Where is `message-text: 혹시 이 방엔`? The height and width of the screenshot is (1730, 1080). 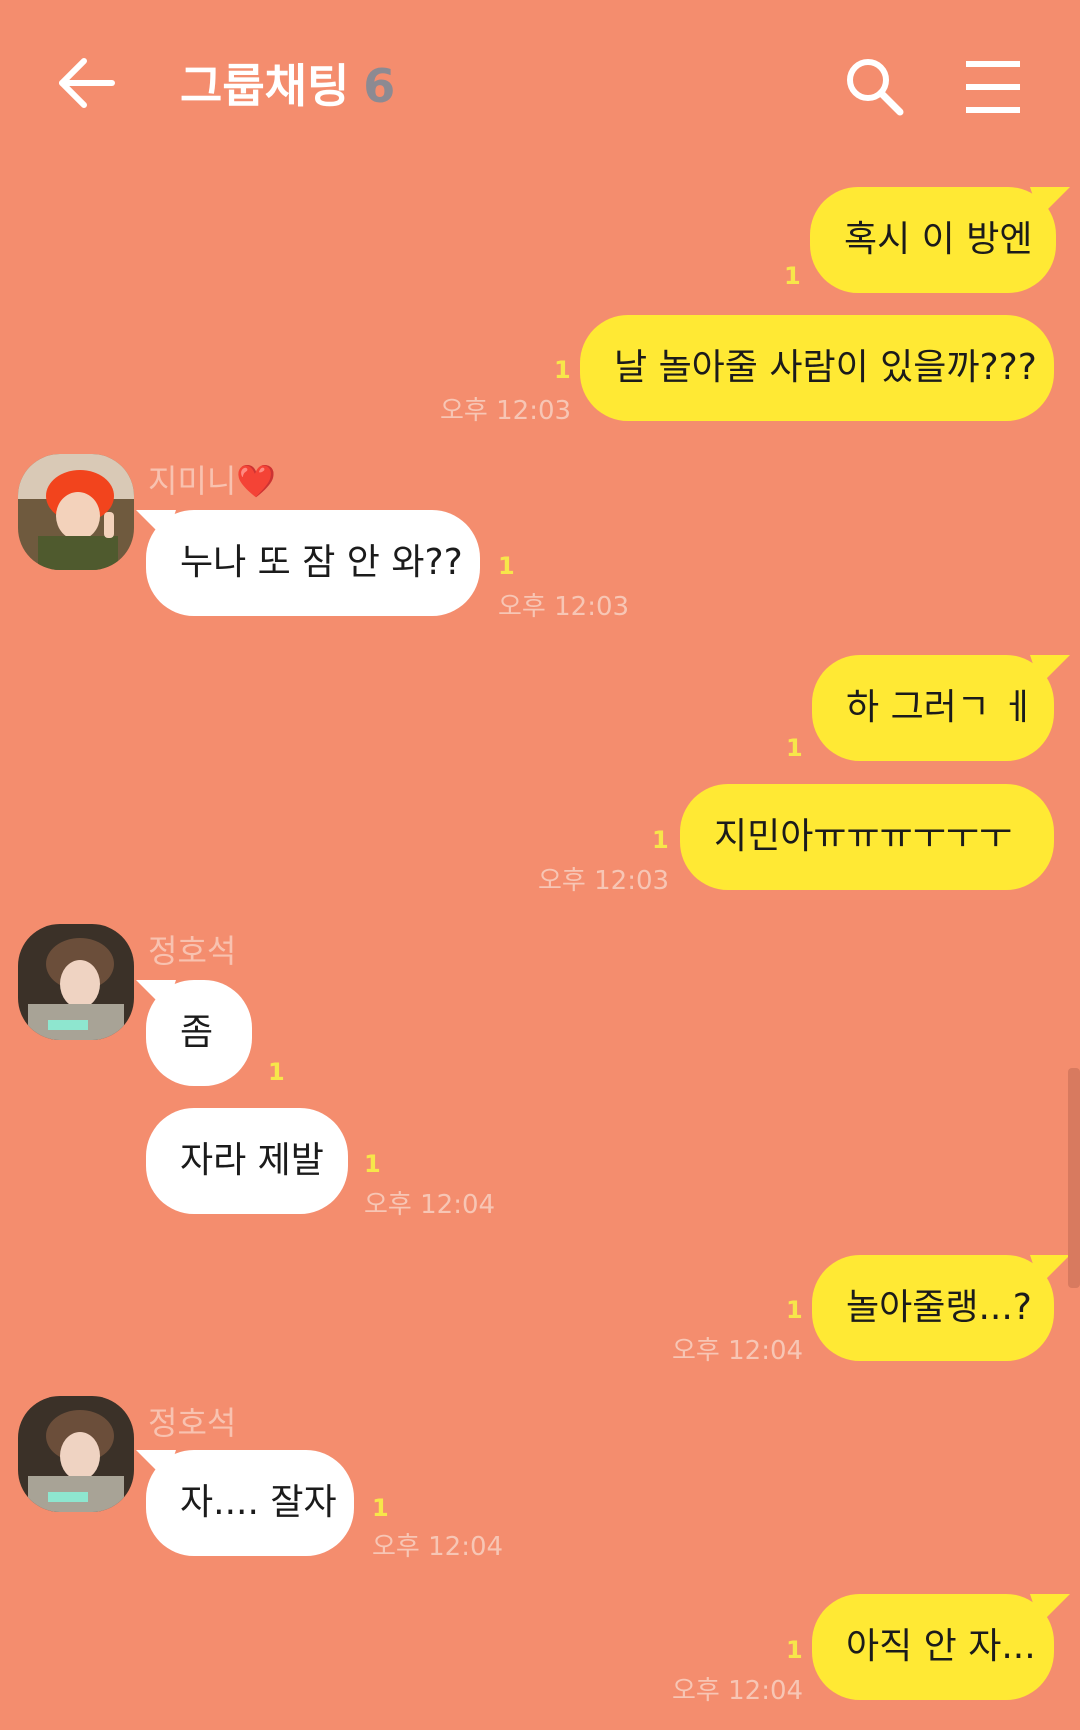 message-text: 혹시 이 방엔 is located at coordinates (938, 239).